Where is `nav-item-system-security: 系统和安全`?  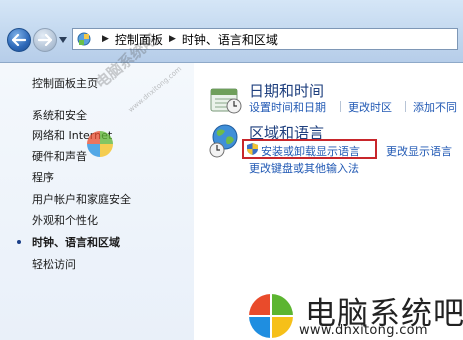
nav-item-system-security: 系统和安全 is located at coordinates (59, 115).